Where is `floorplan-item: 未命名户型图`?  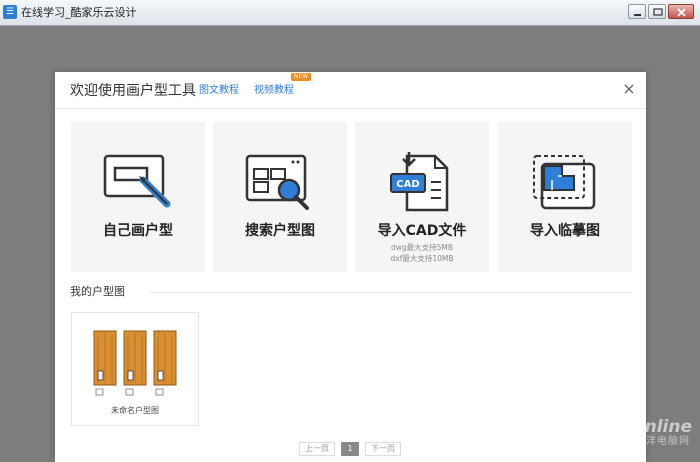
floorplan-item: 未命名户型图 is located at coordinates (135, 369).